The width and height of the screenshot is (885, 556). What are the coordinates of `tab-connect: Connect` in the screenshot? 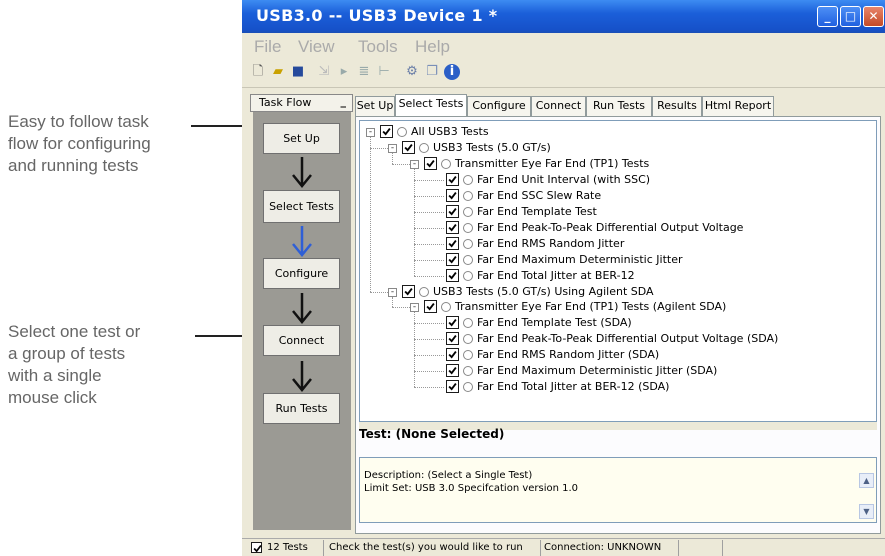 It's located at (558, 106).